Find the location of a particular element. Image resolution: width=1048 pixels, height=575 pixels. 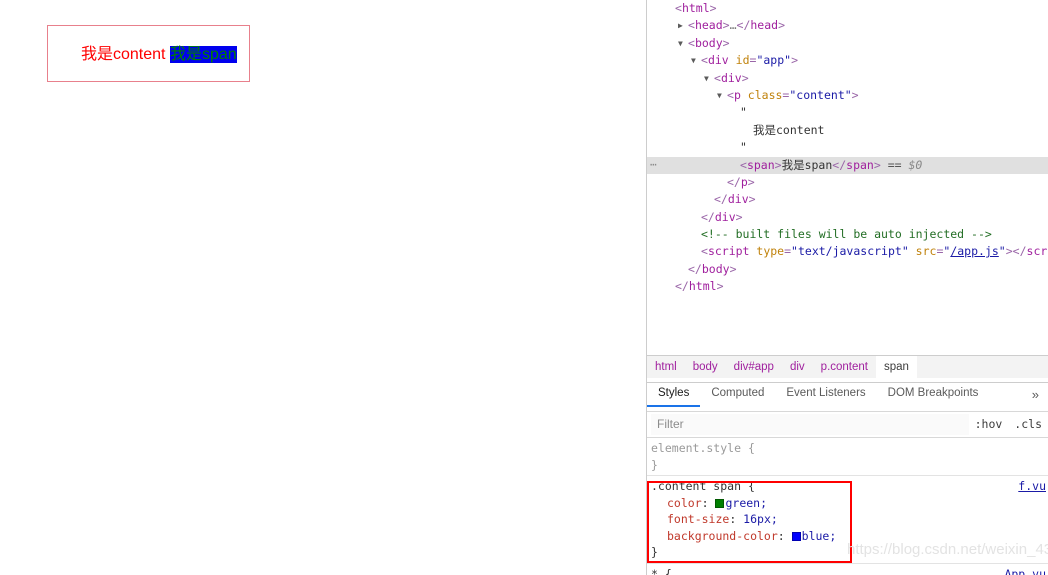

stylesheet-source-link: f.vu is located at coordinates (1032, 486).